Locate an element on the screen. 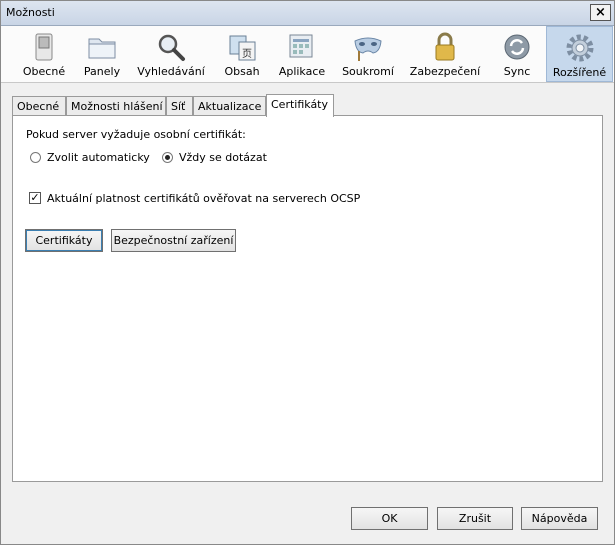  window-title: Možnosti is located at coordinates (30, 12).